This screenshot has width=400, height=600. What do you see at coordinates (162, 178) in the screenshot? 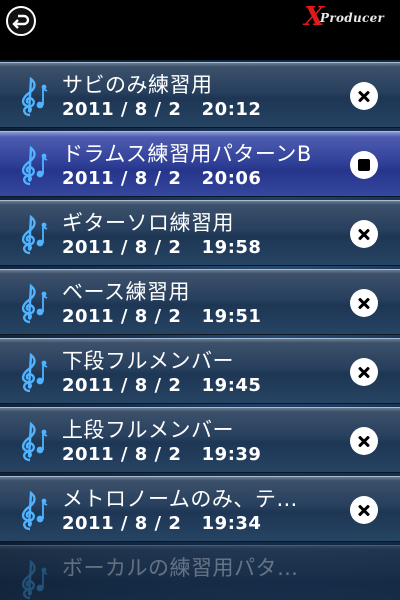
I see `recording-date: 2011 / 8 / 2 20:06` at bounding box center [162, 178].